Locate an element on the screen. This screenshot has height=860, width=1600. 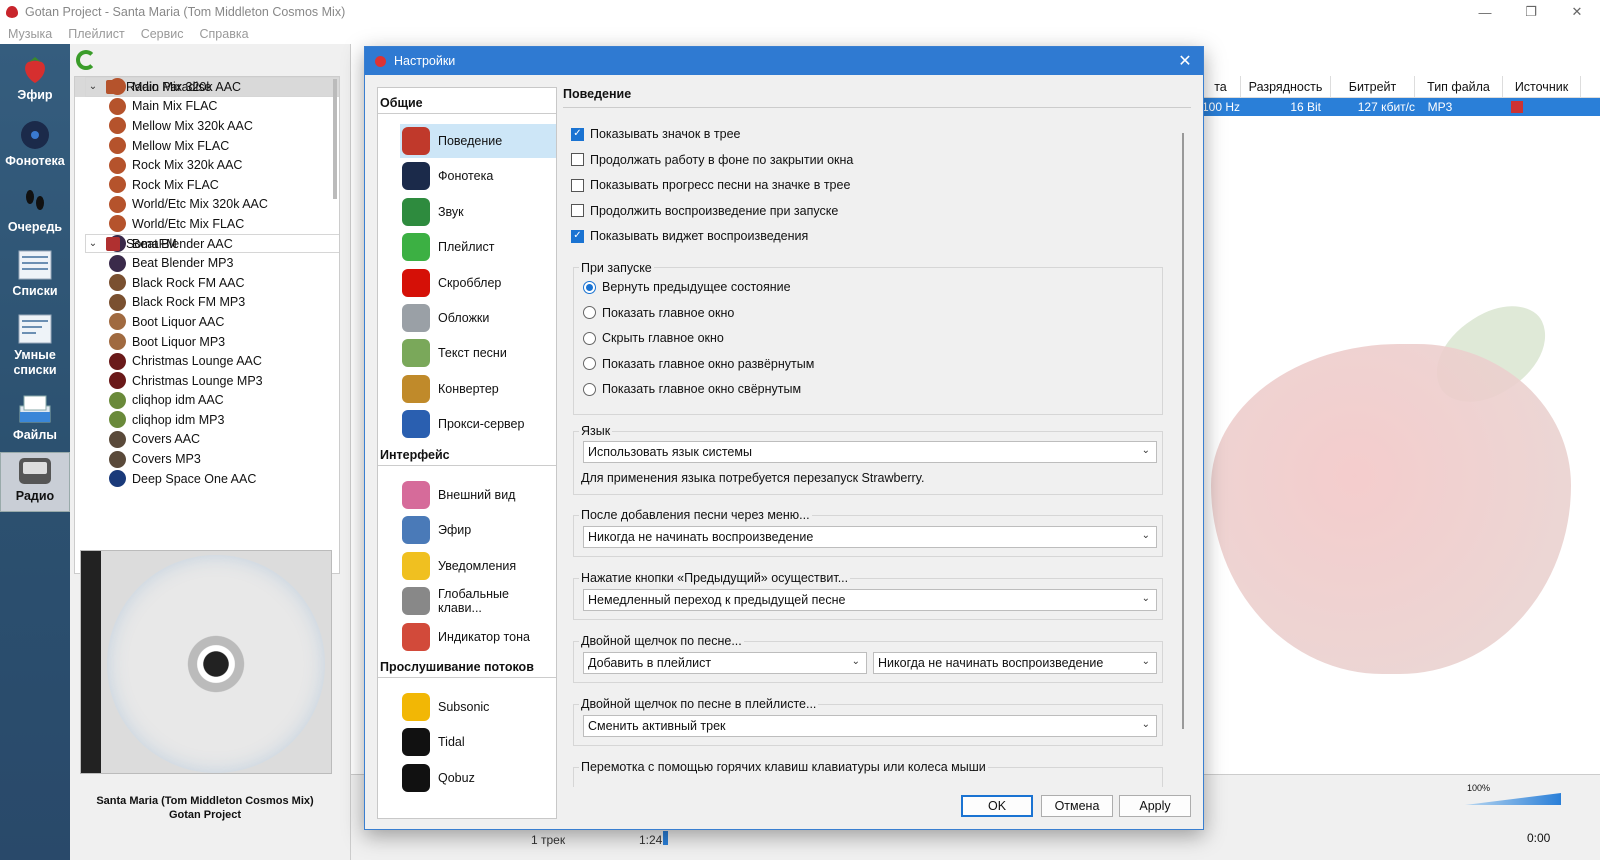
apply-button: Apply is located at coordinates (1155, 806).